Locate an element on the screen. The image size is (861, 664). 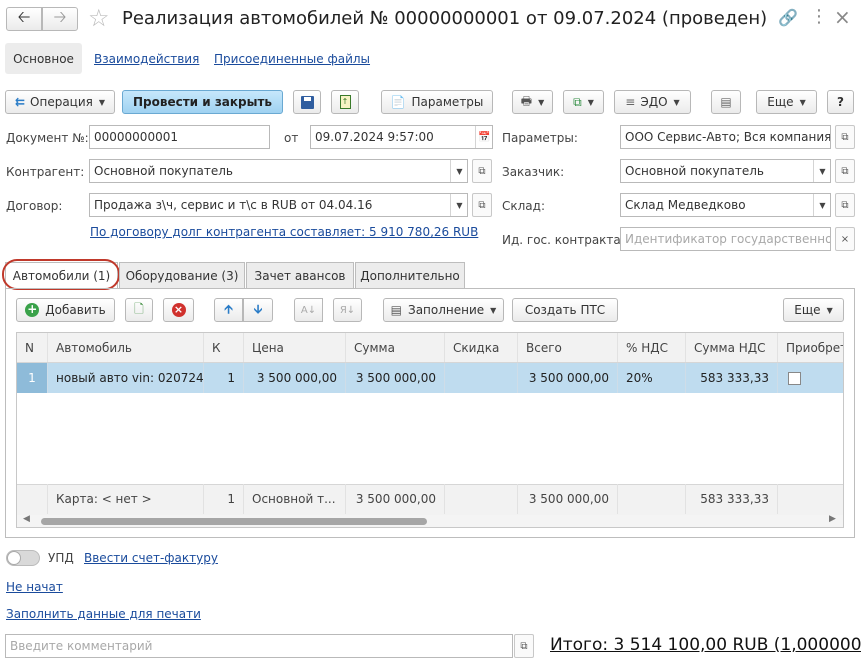
warehouse-open-button: ⧉ is located at coordinates (845, 205).